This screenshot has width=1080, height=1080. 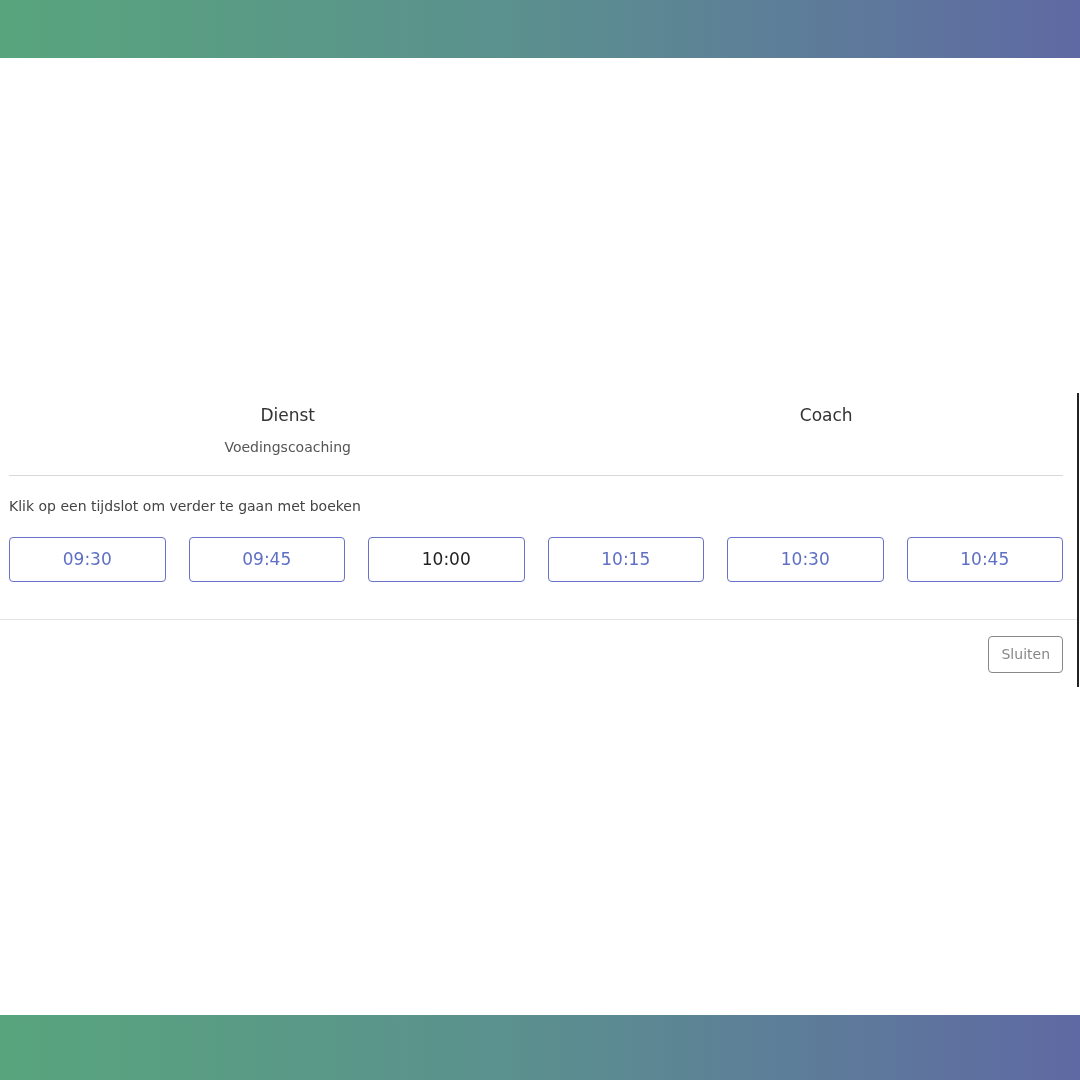 I want to click on summary-label: Coach, so click(x=826, y=415).